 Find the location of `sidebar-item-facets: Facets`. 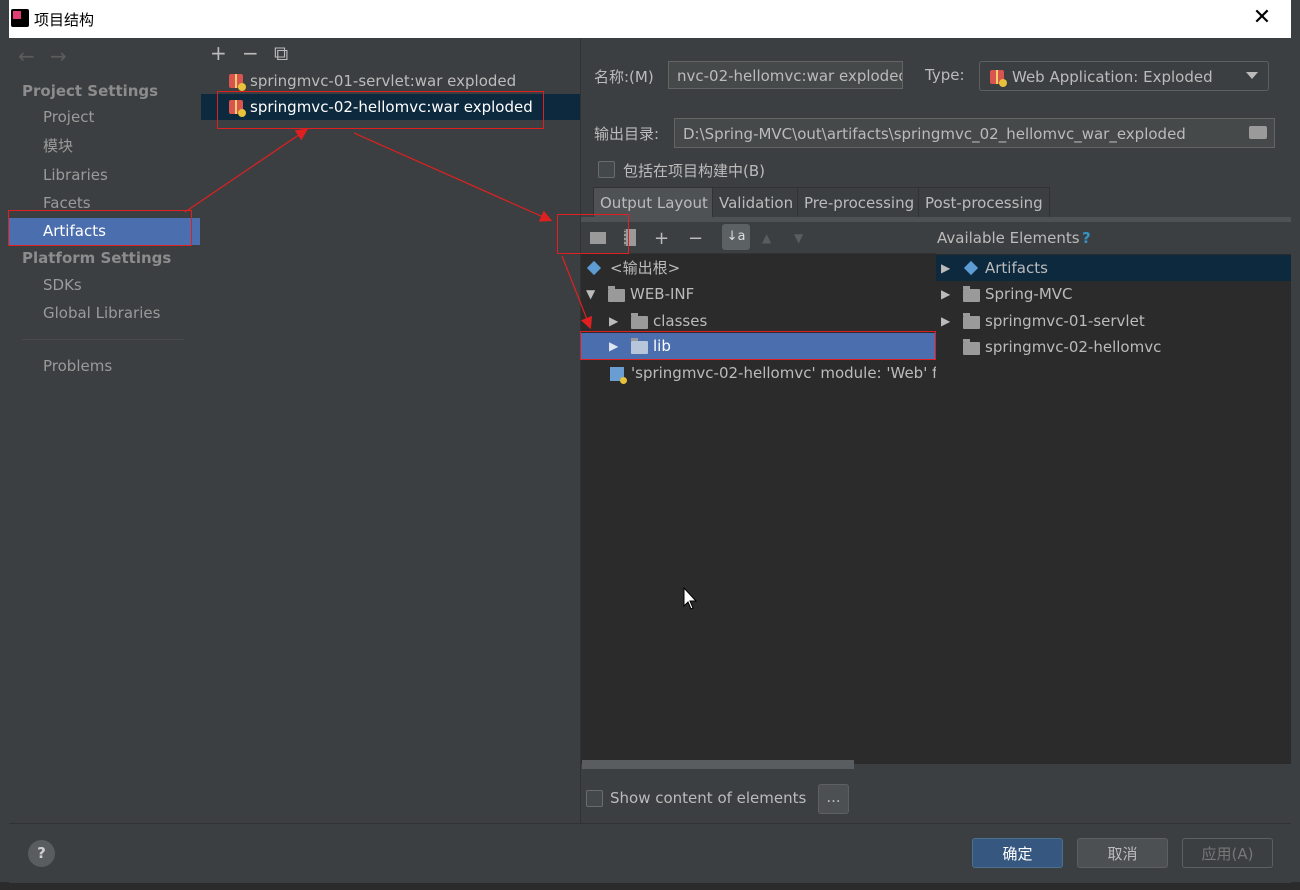

sidebar-item-facets: Facets is located at coordinates (104, 203).